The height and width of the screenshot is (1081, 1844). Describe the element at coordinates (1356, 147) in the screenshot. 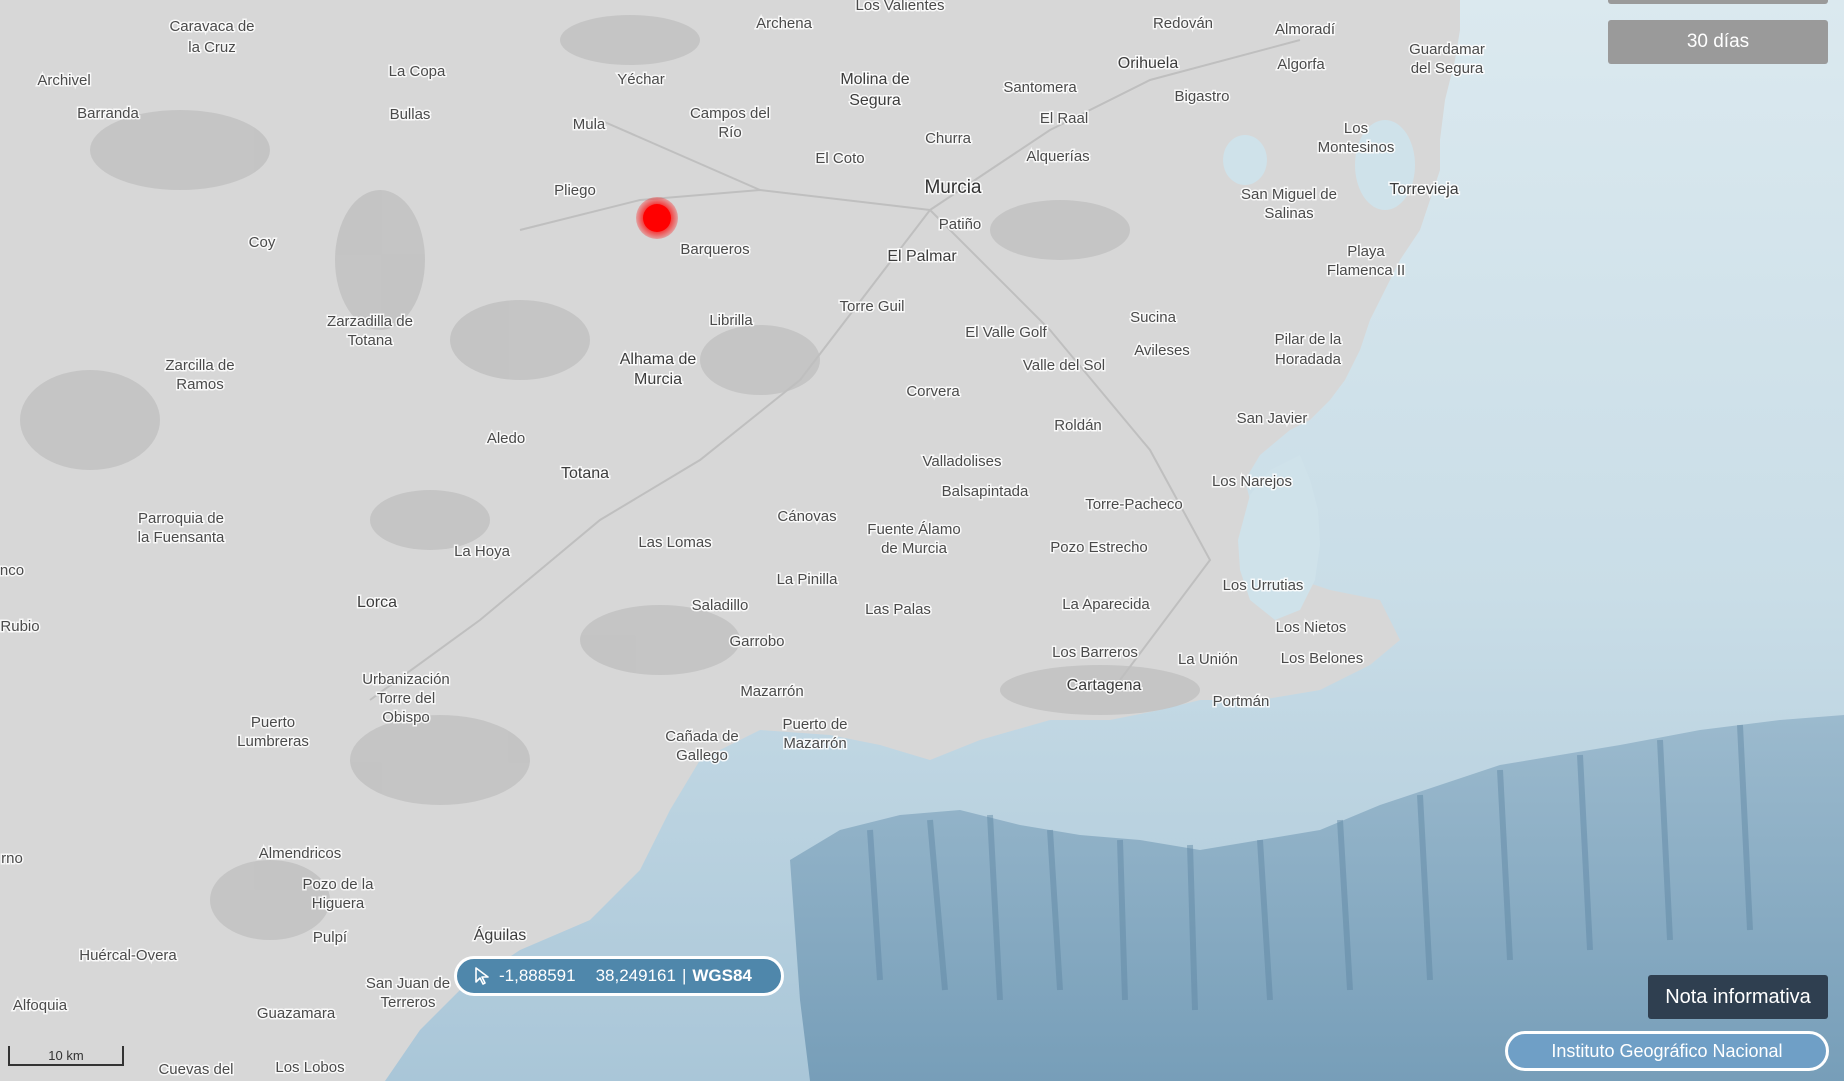

I see `place-label: Montesinos` at that location.